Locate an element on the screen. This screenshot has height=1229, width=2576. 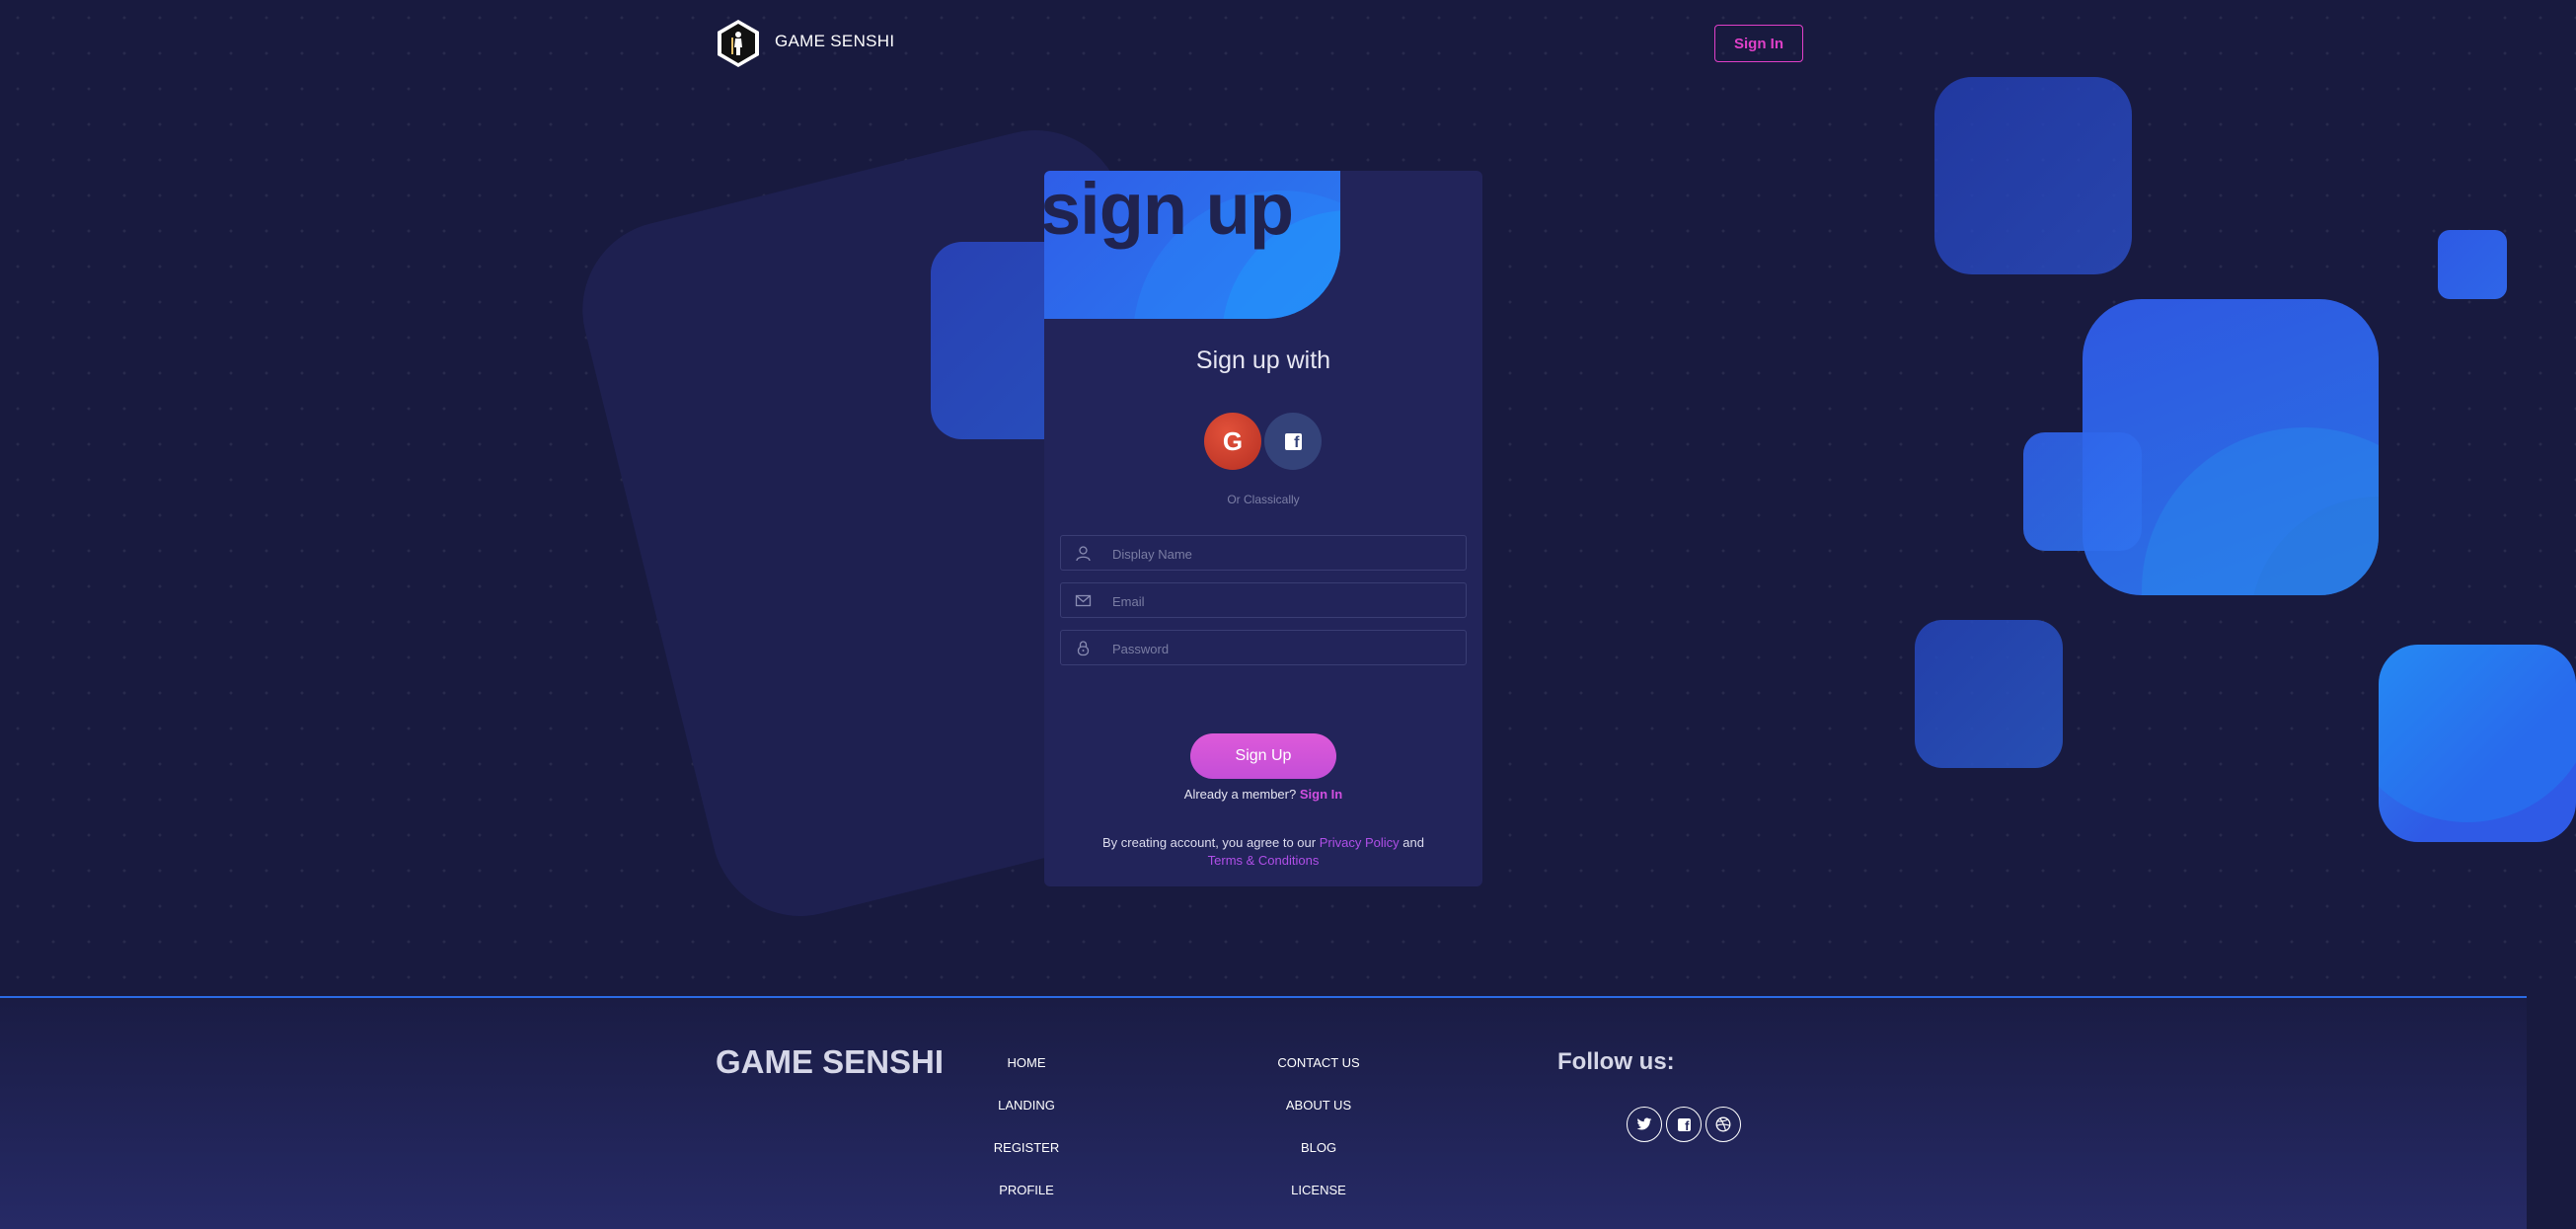
banner-title: sign up is located at coordinates (1169, 210).